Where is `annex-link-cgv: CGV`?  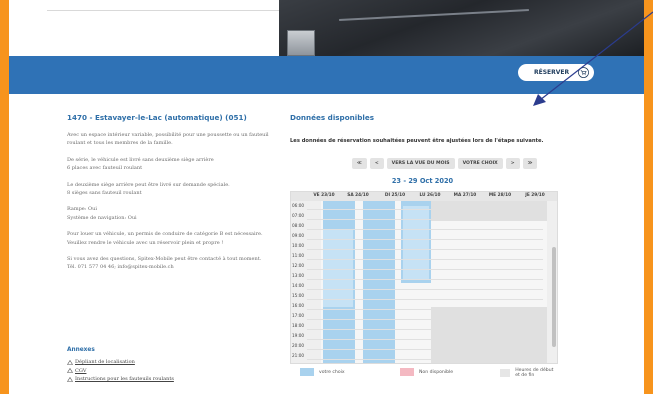 annex-link-cgv: CGV is located at coordinates (167, 371).